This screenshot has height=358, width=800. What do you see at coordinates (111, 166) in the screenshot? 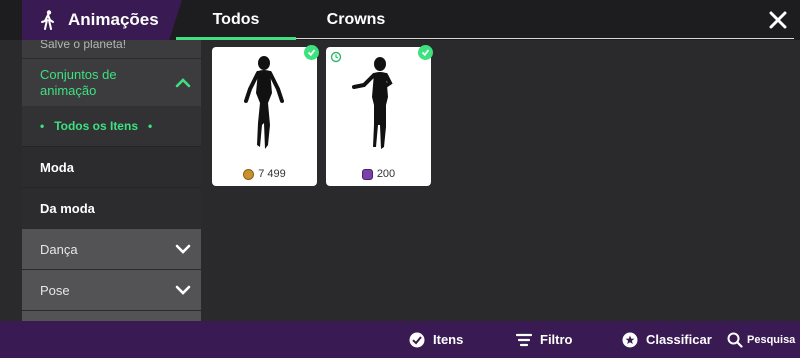
I see `sidebar-item-moda: Moda` at bounding box center [111, 166].